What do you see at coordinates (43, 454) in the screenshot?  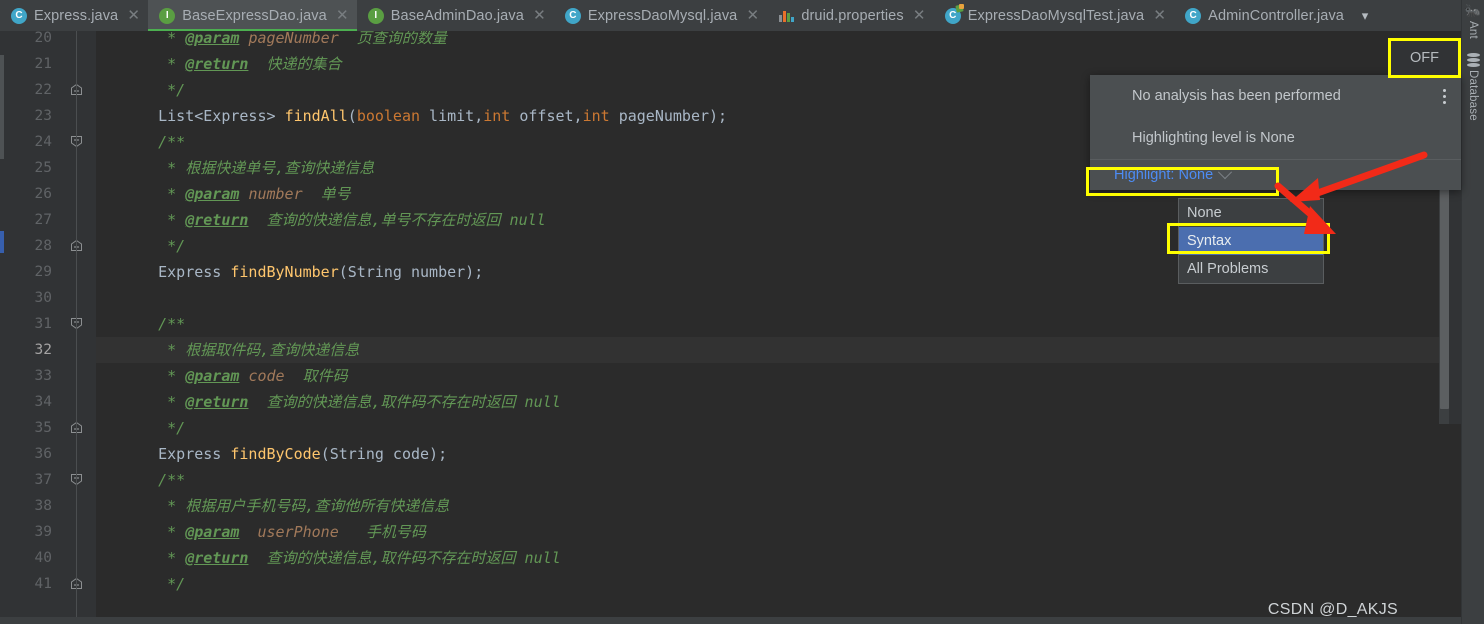 I see `line-number: 36` at bounding box center [43, 454].